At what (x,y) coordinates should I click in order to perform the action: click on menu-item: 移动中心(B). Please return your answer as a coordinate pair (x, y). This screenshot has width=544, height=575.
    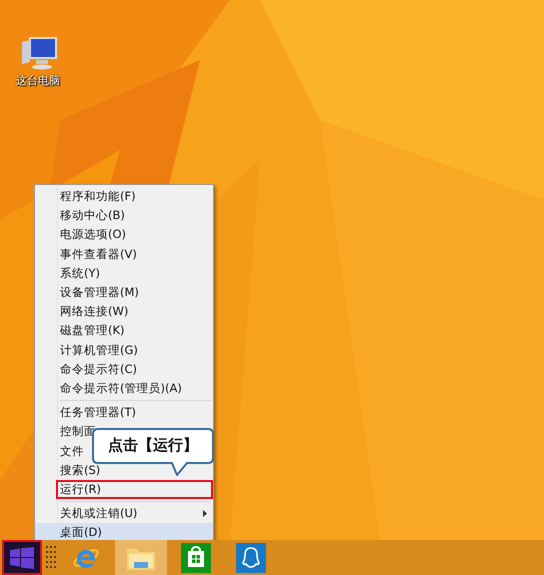
    Looking at the image, I should click on (124, 216).